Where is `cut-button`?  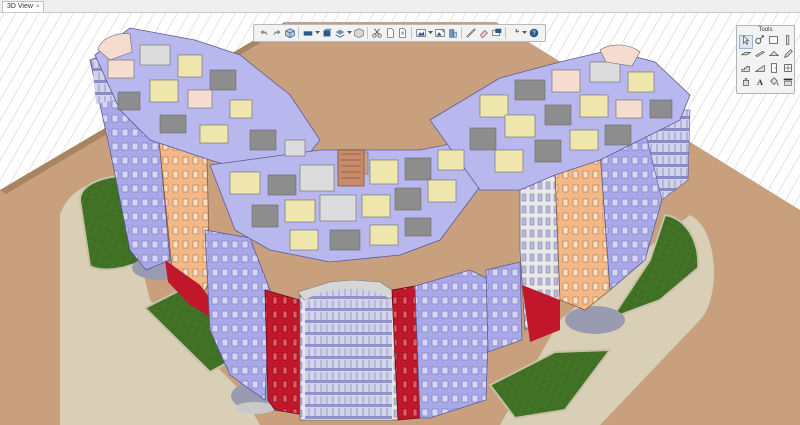 cut-button is located at coordinates (376, 33).